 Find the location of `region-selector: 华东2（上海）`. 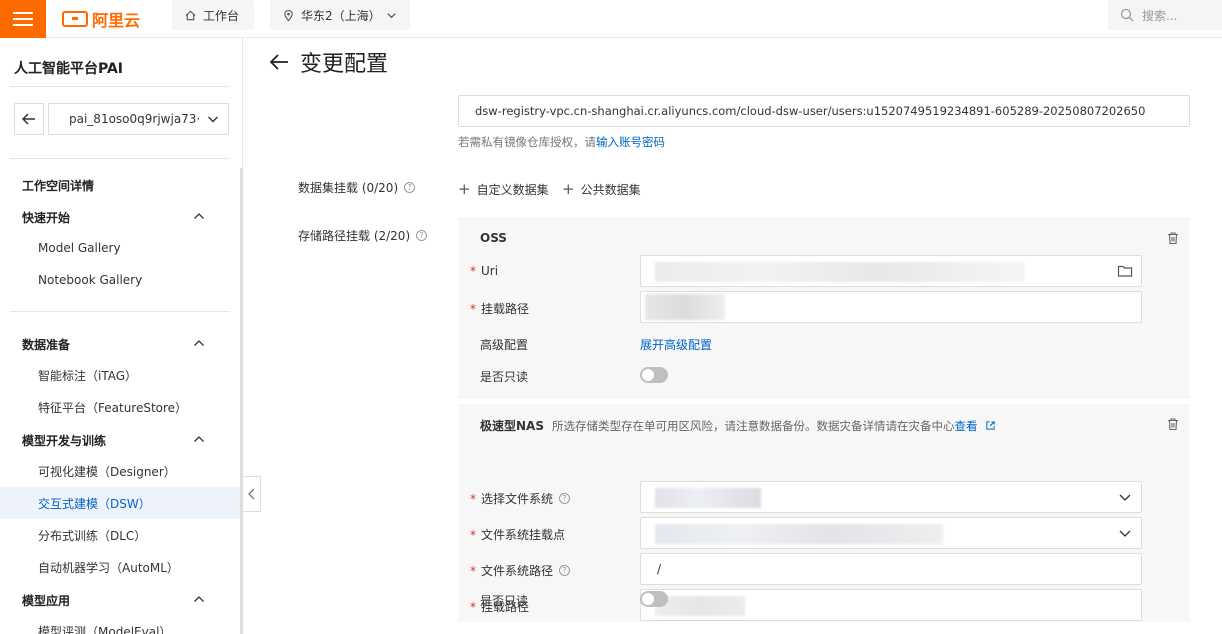

region-selector: 华东2（上海） is located at coordinates (340, 15).